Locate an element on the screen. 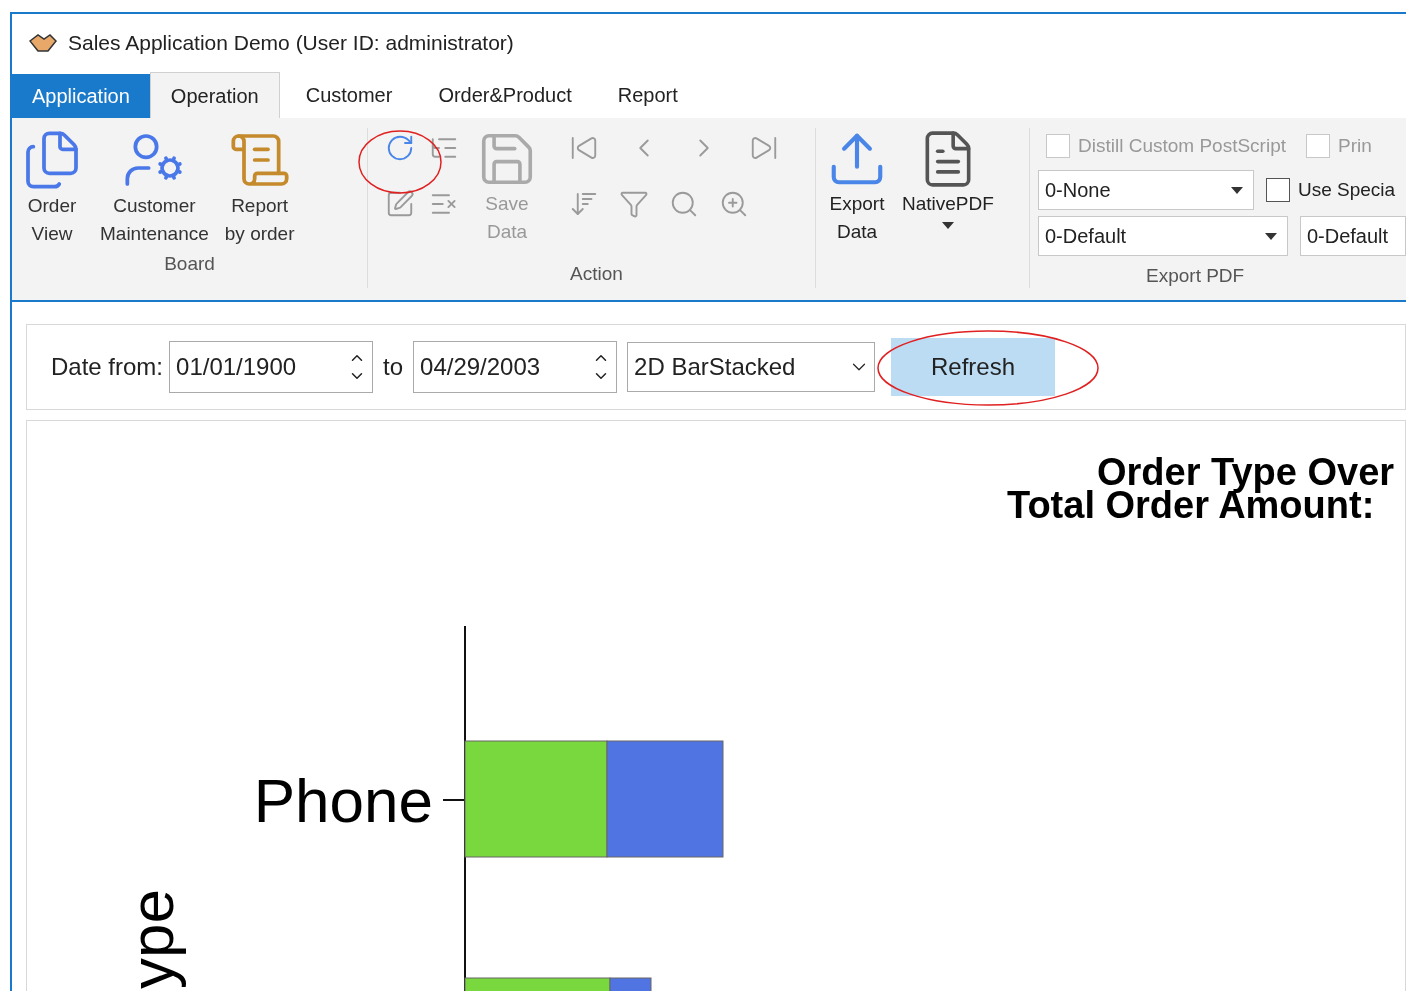 Image resolution: width=1406 pixels, height=991 pixels. axis-title: ype is located at coordinates (151, 939).